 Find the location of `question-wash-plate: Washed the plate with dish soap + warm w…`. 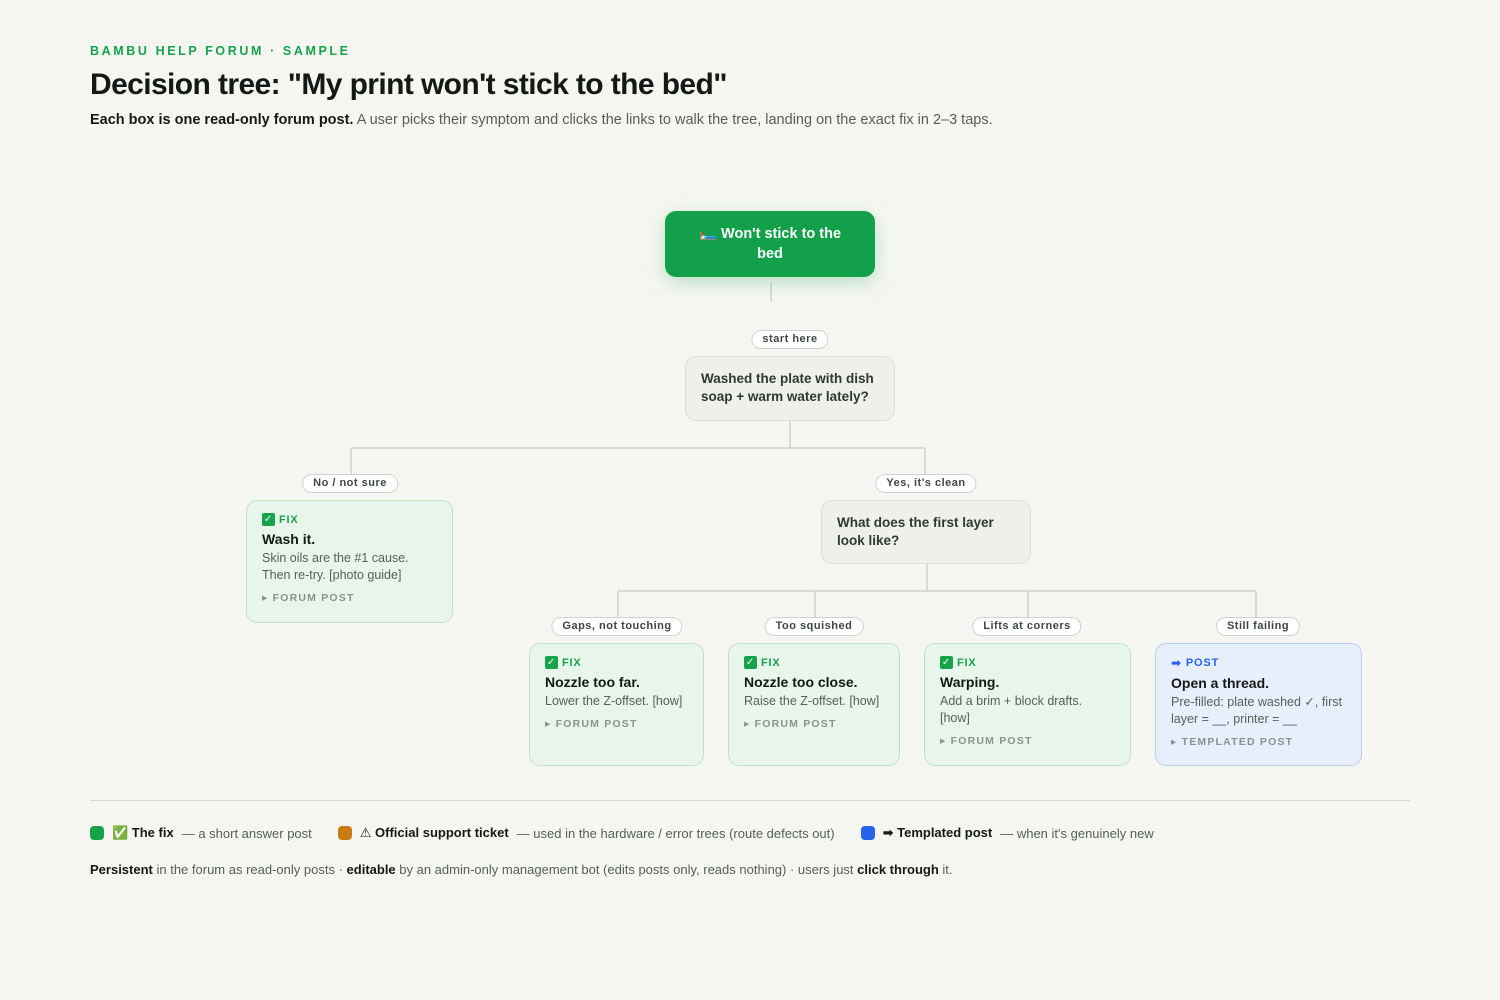

question-wash-plate: Washed the plate with dish soap + warm w… is located at coordinates (790, 388).